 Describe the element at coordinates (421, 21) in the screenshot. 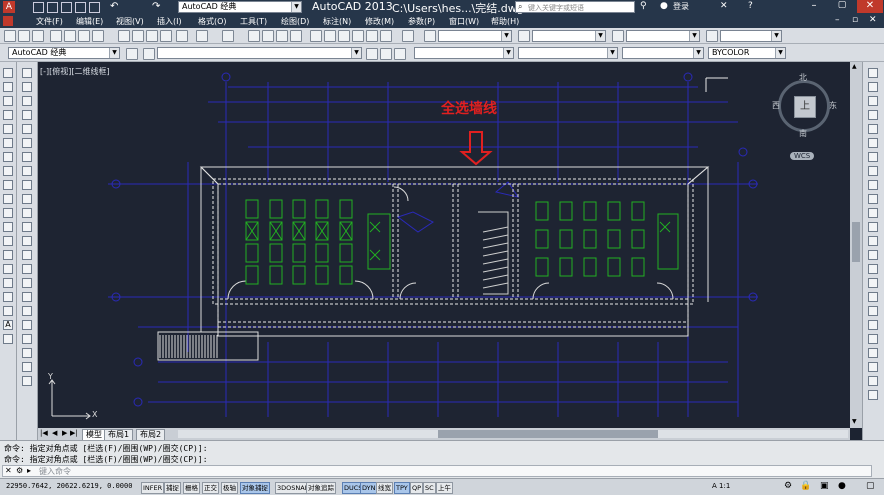

I see `menu-parametric: 参数(P)` at that location.